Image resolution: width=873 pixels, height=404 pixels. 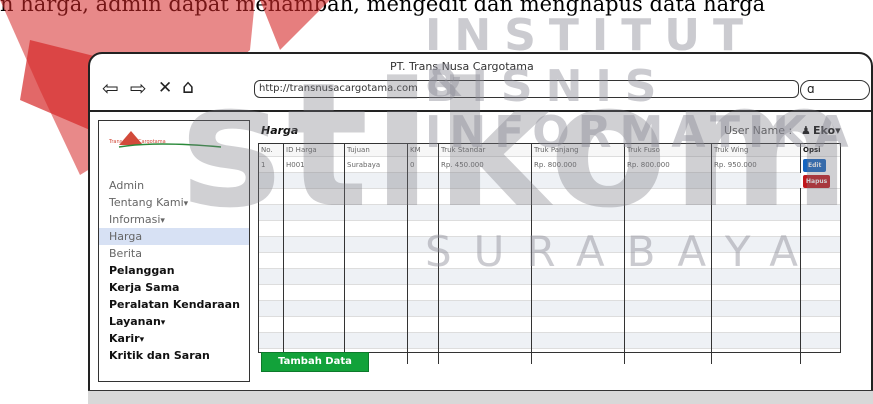 I want to click on sidebar-item-label: Kerja Sama, so click(x=144, y=287).